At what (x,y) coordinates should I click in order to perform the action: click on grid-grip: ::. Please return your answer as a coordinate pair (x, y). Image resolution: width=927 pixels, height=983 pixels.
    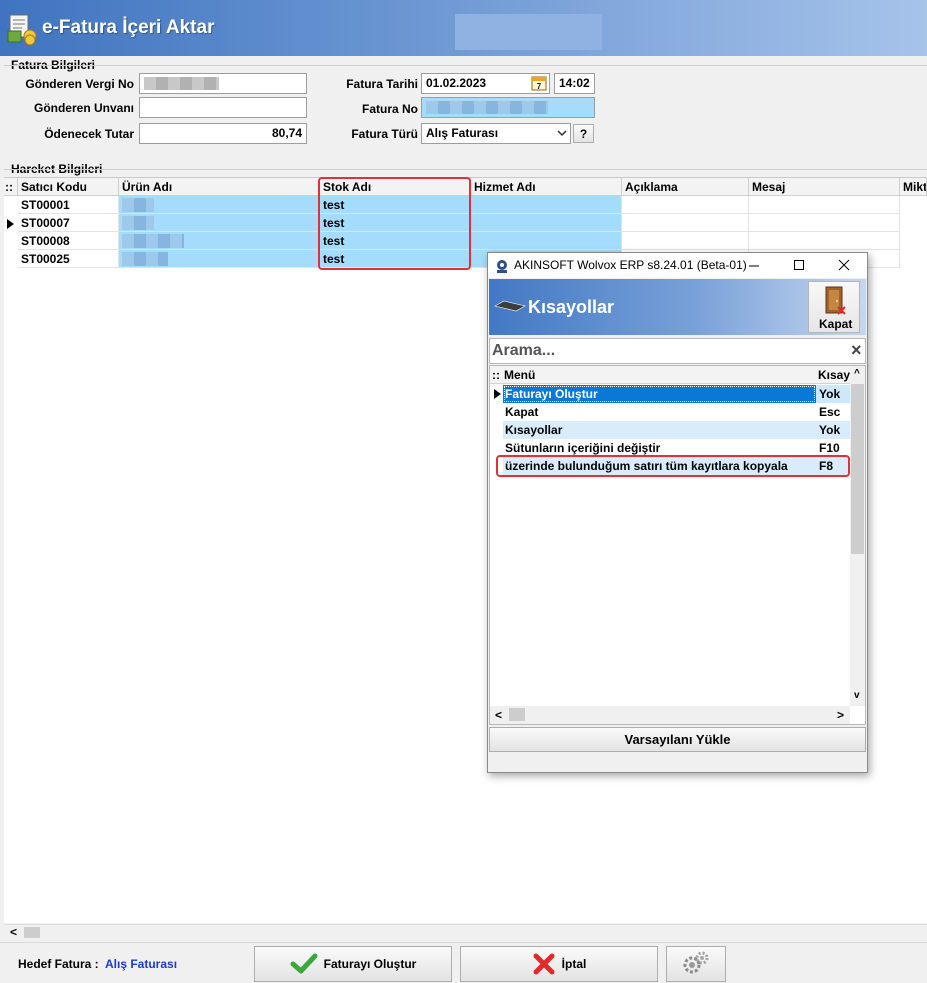
    Looking at the image, I should click on (11, 187).